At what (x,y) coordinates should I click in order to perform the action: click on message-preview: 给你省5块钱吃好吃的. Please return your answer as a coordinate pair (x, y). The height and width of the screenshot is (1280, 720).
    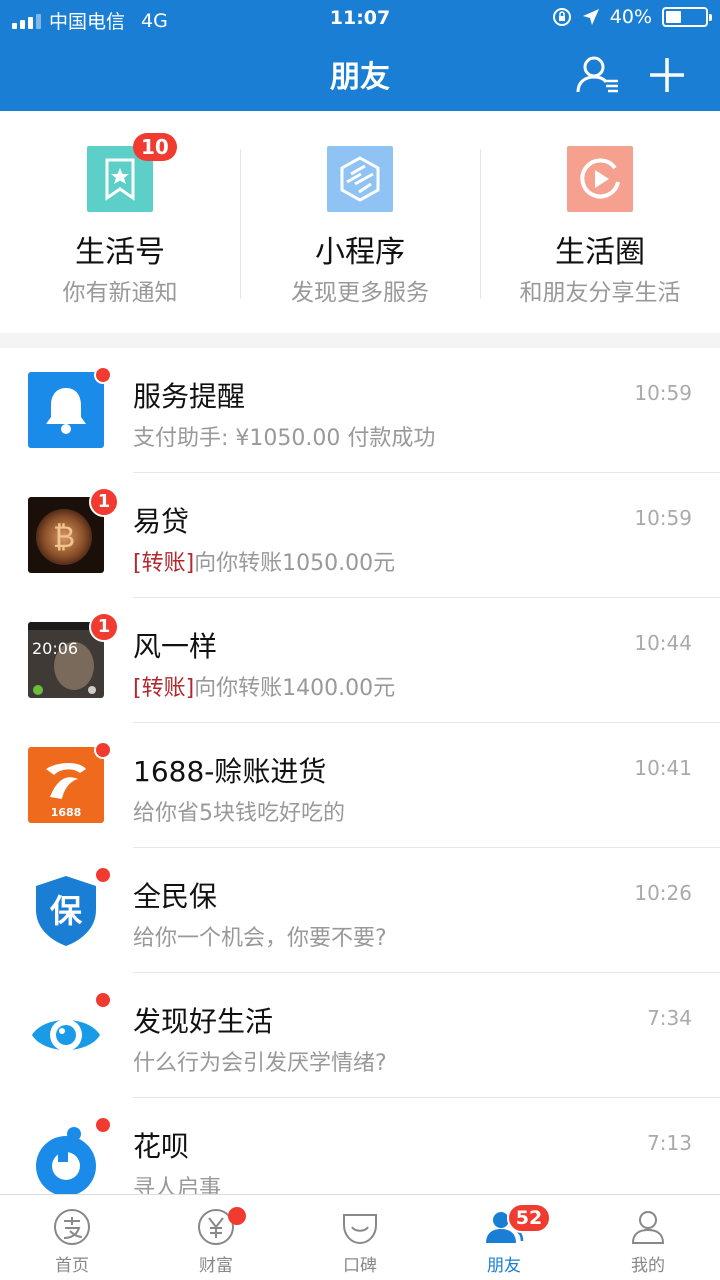
    Looking at the image, I should click on (239, 813).